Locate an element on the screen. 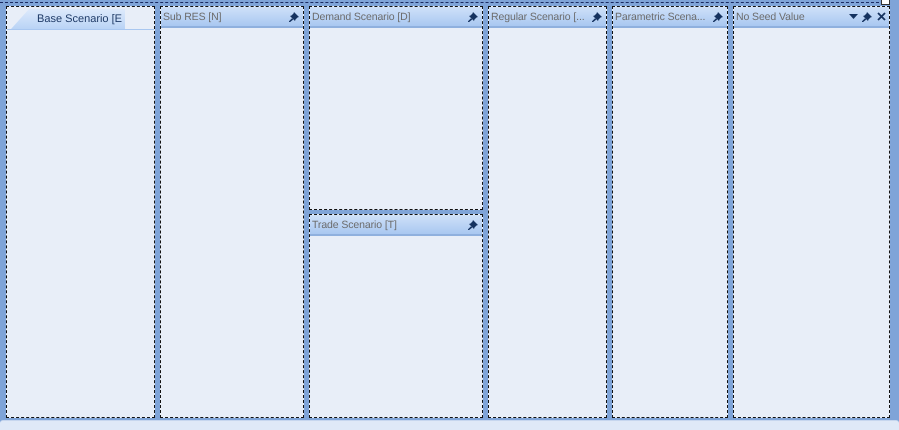 This screenshot has height=430, width=899. close-icon is located at coordinates (881, 16).